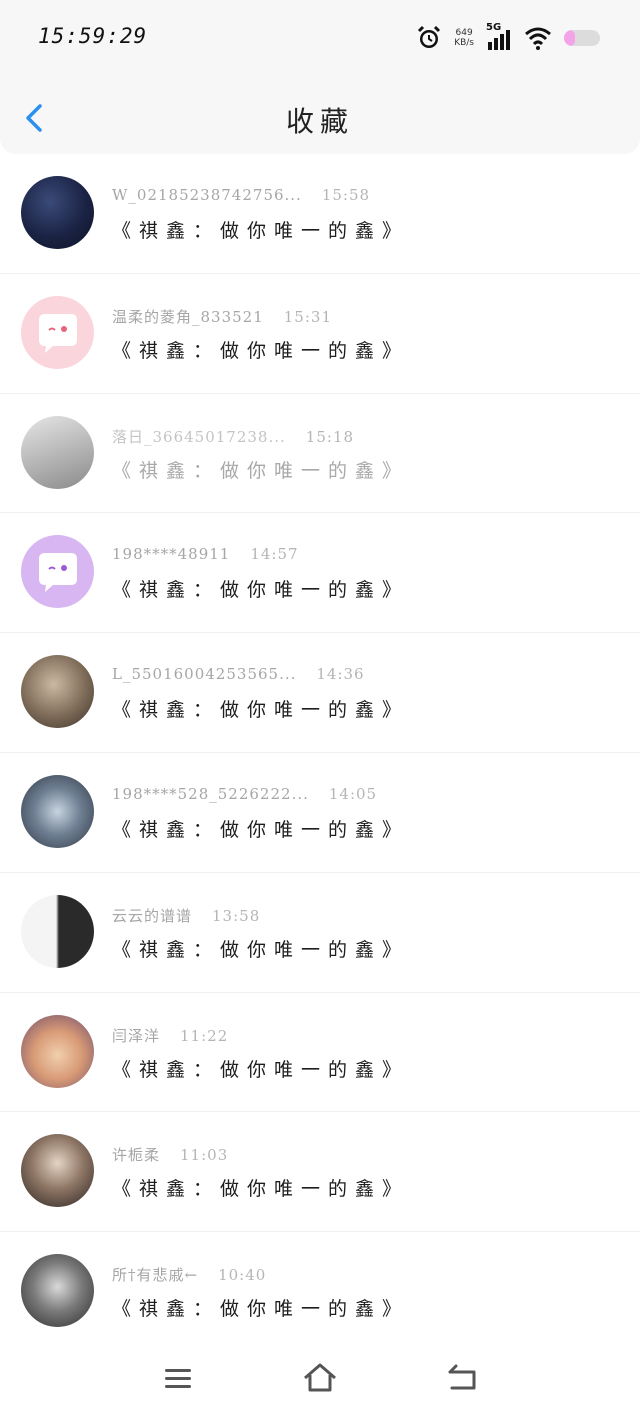 The image size is (640, 1417). Describe the element at coordinates (330, 436) in the screenshot. I see `timestamp: 15:18` at that location.